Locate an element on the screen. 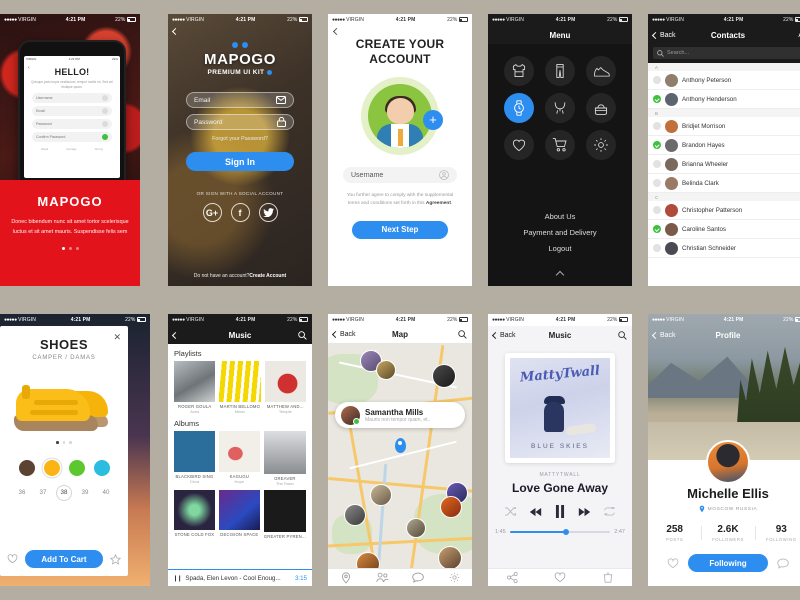 This screenshot has height=600, width=800. shuffle-icon is located at coordinates (510, 511).